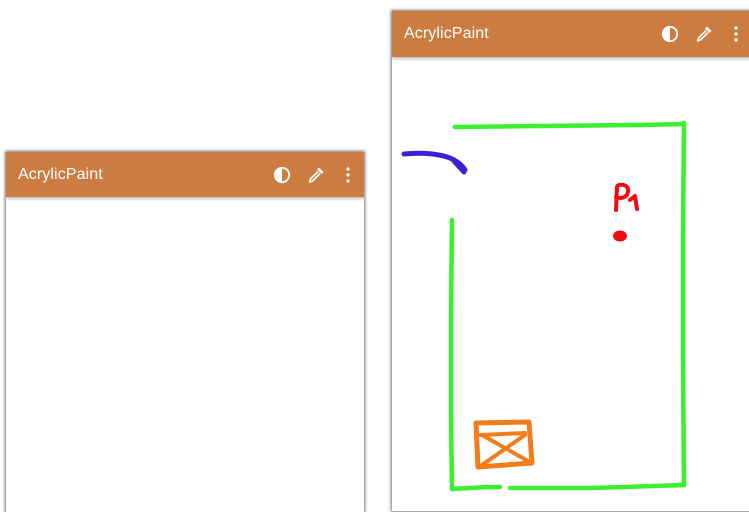 The width and height of the screenshot is (749, 512). Describe the element at coordinates (683, 304) in the screenshot. I see `green-stroke-right` at that location.